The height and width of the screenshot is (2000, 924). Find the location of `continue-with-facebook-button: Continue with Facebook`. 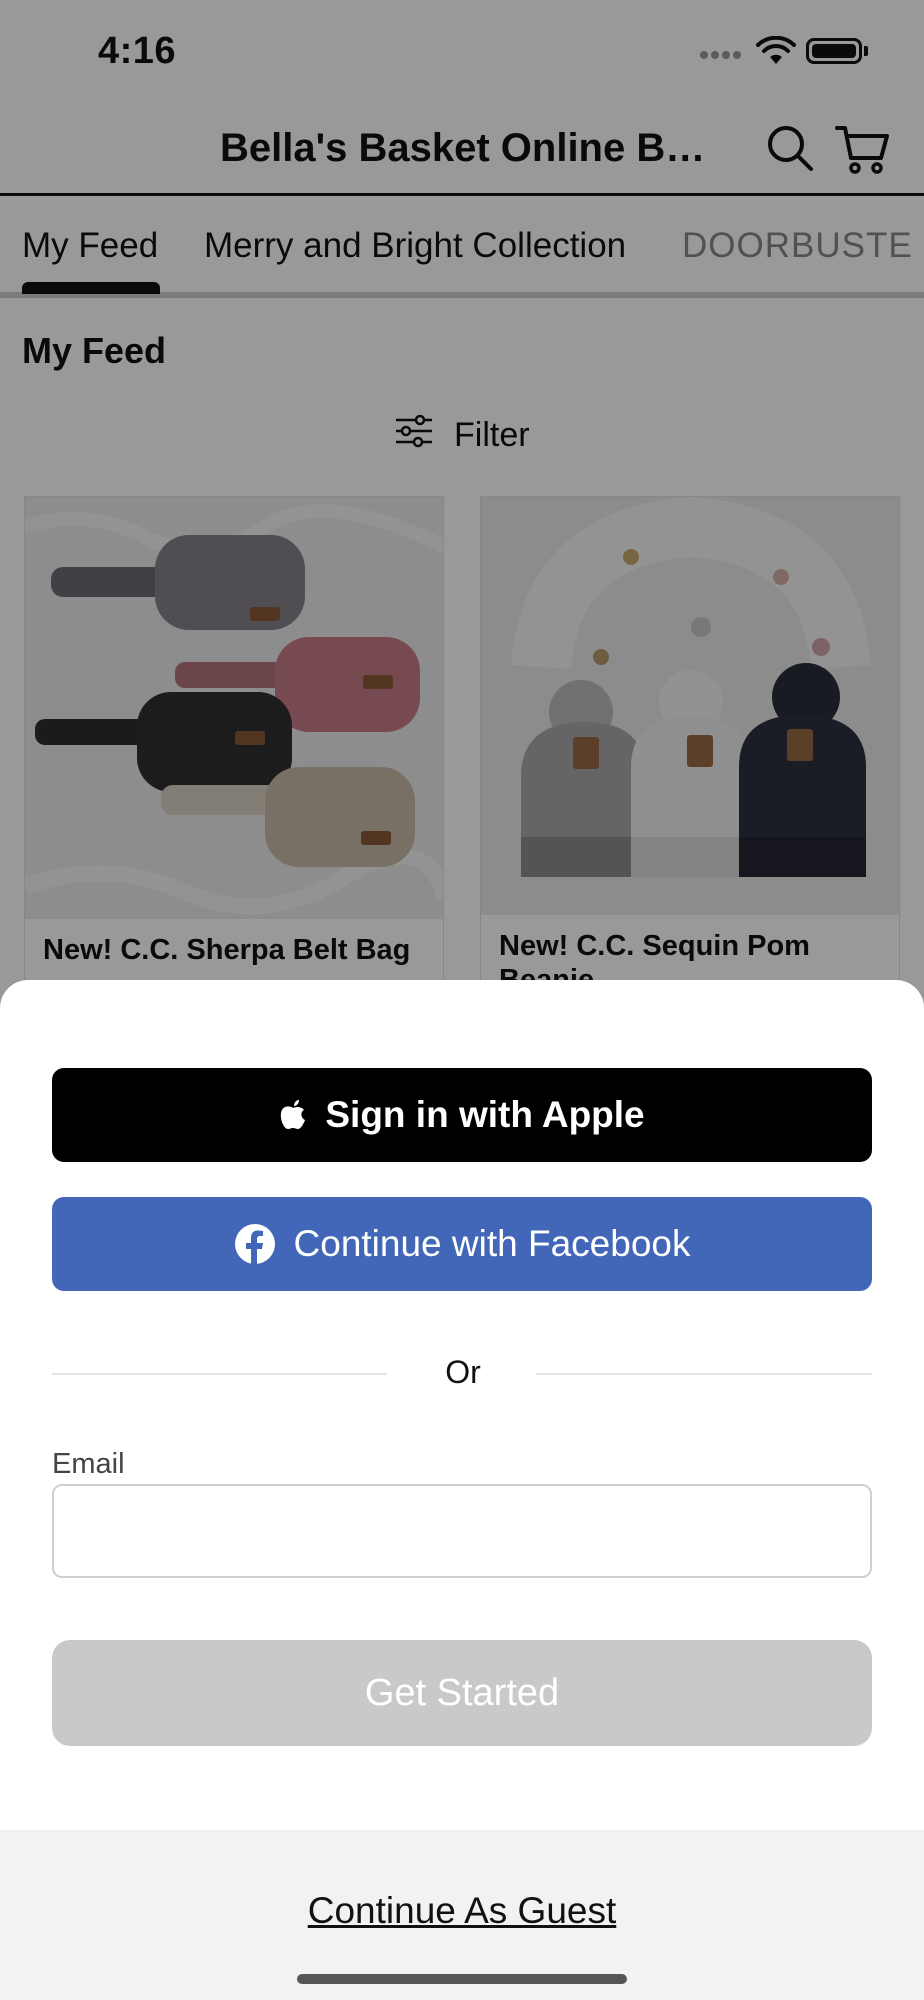

continue-with-facebook-button: Continue with Facebook is located at coordinates (462, 1244).